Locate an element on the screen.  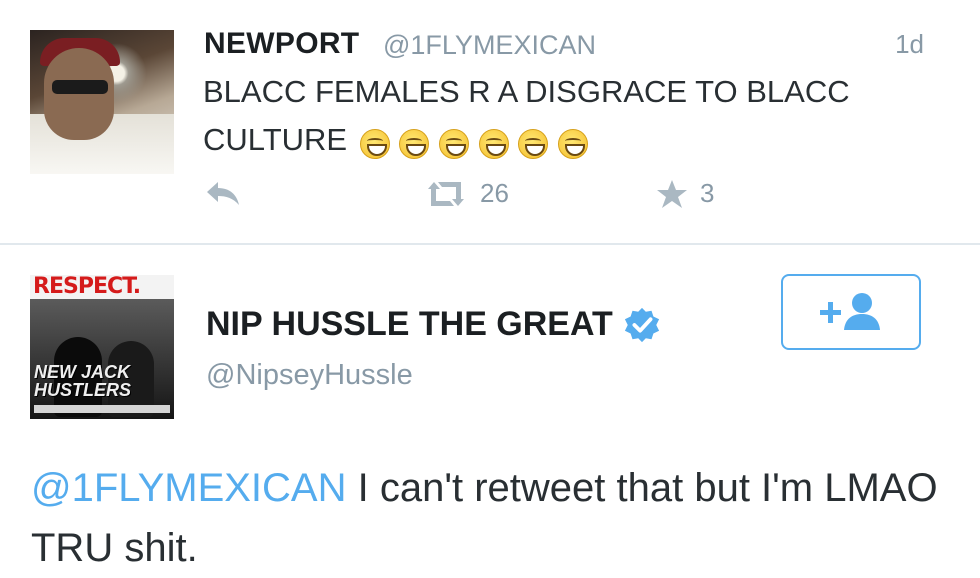
favorite-count: 3 is located at coordinates (707, 193).